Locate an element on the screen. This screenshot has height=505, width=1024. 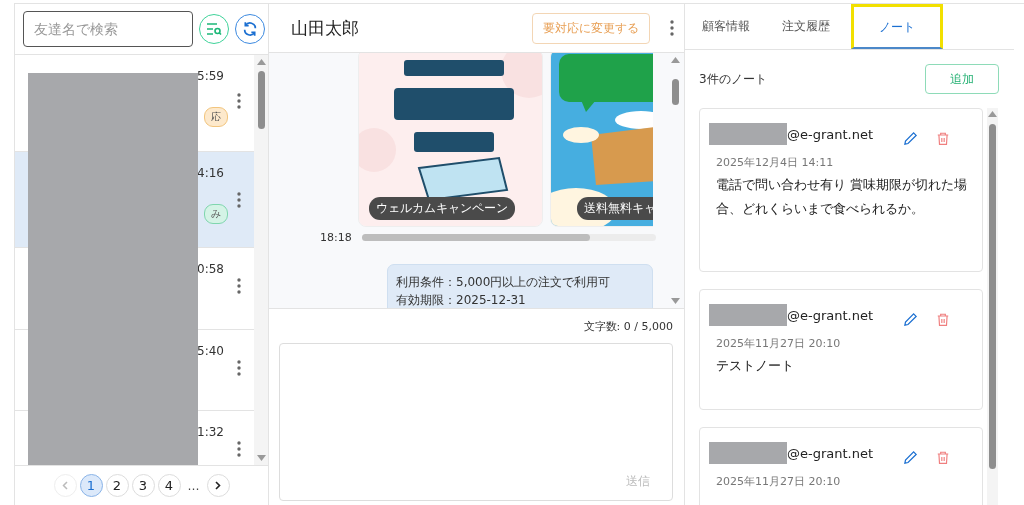
page-button: 4 is located at coordinates (169, 485).